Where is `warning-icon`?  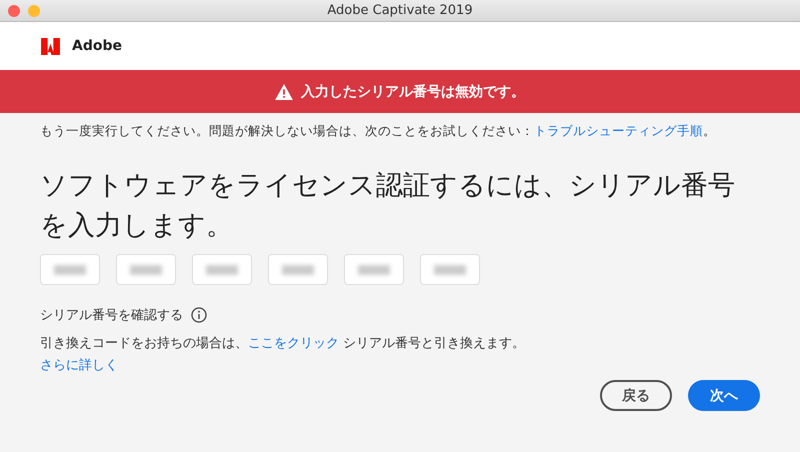 warning-icon is located at coordinates (284, 92).